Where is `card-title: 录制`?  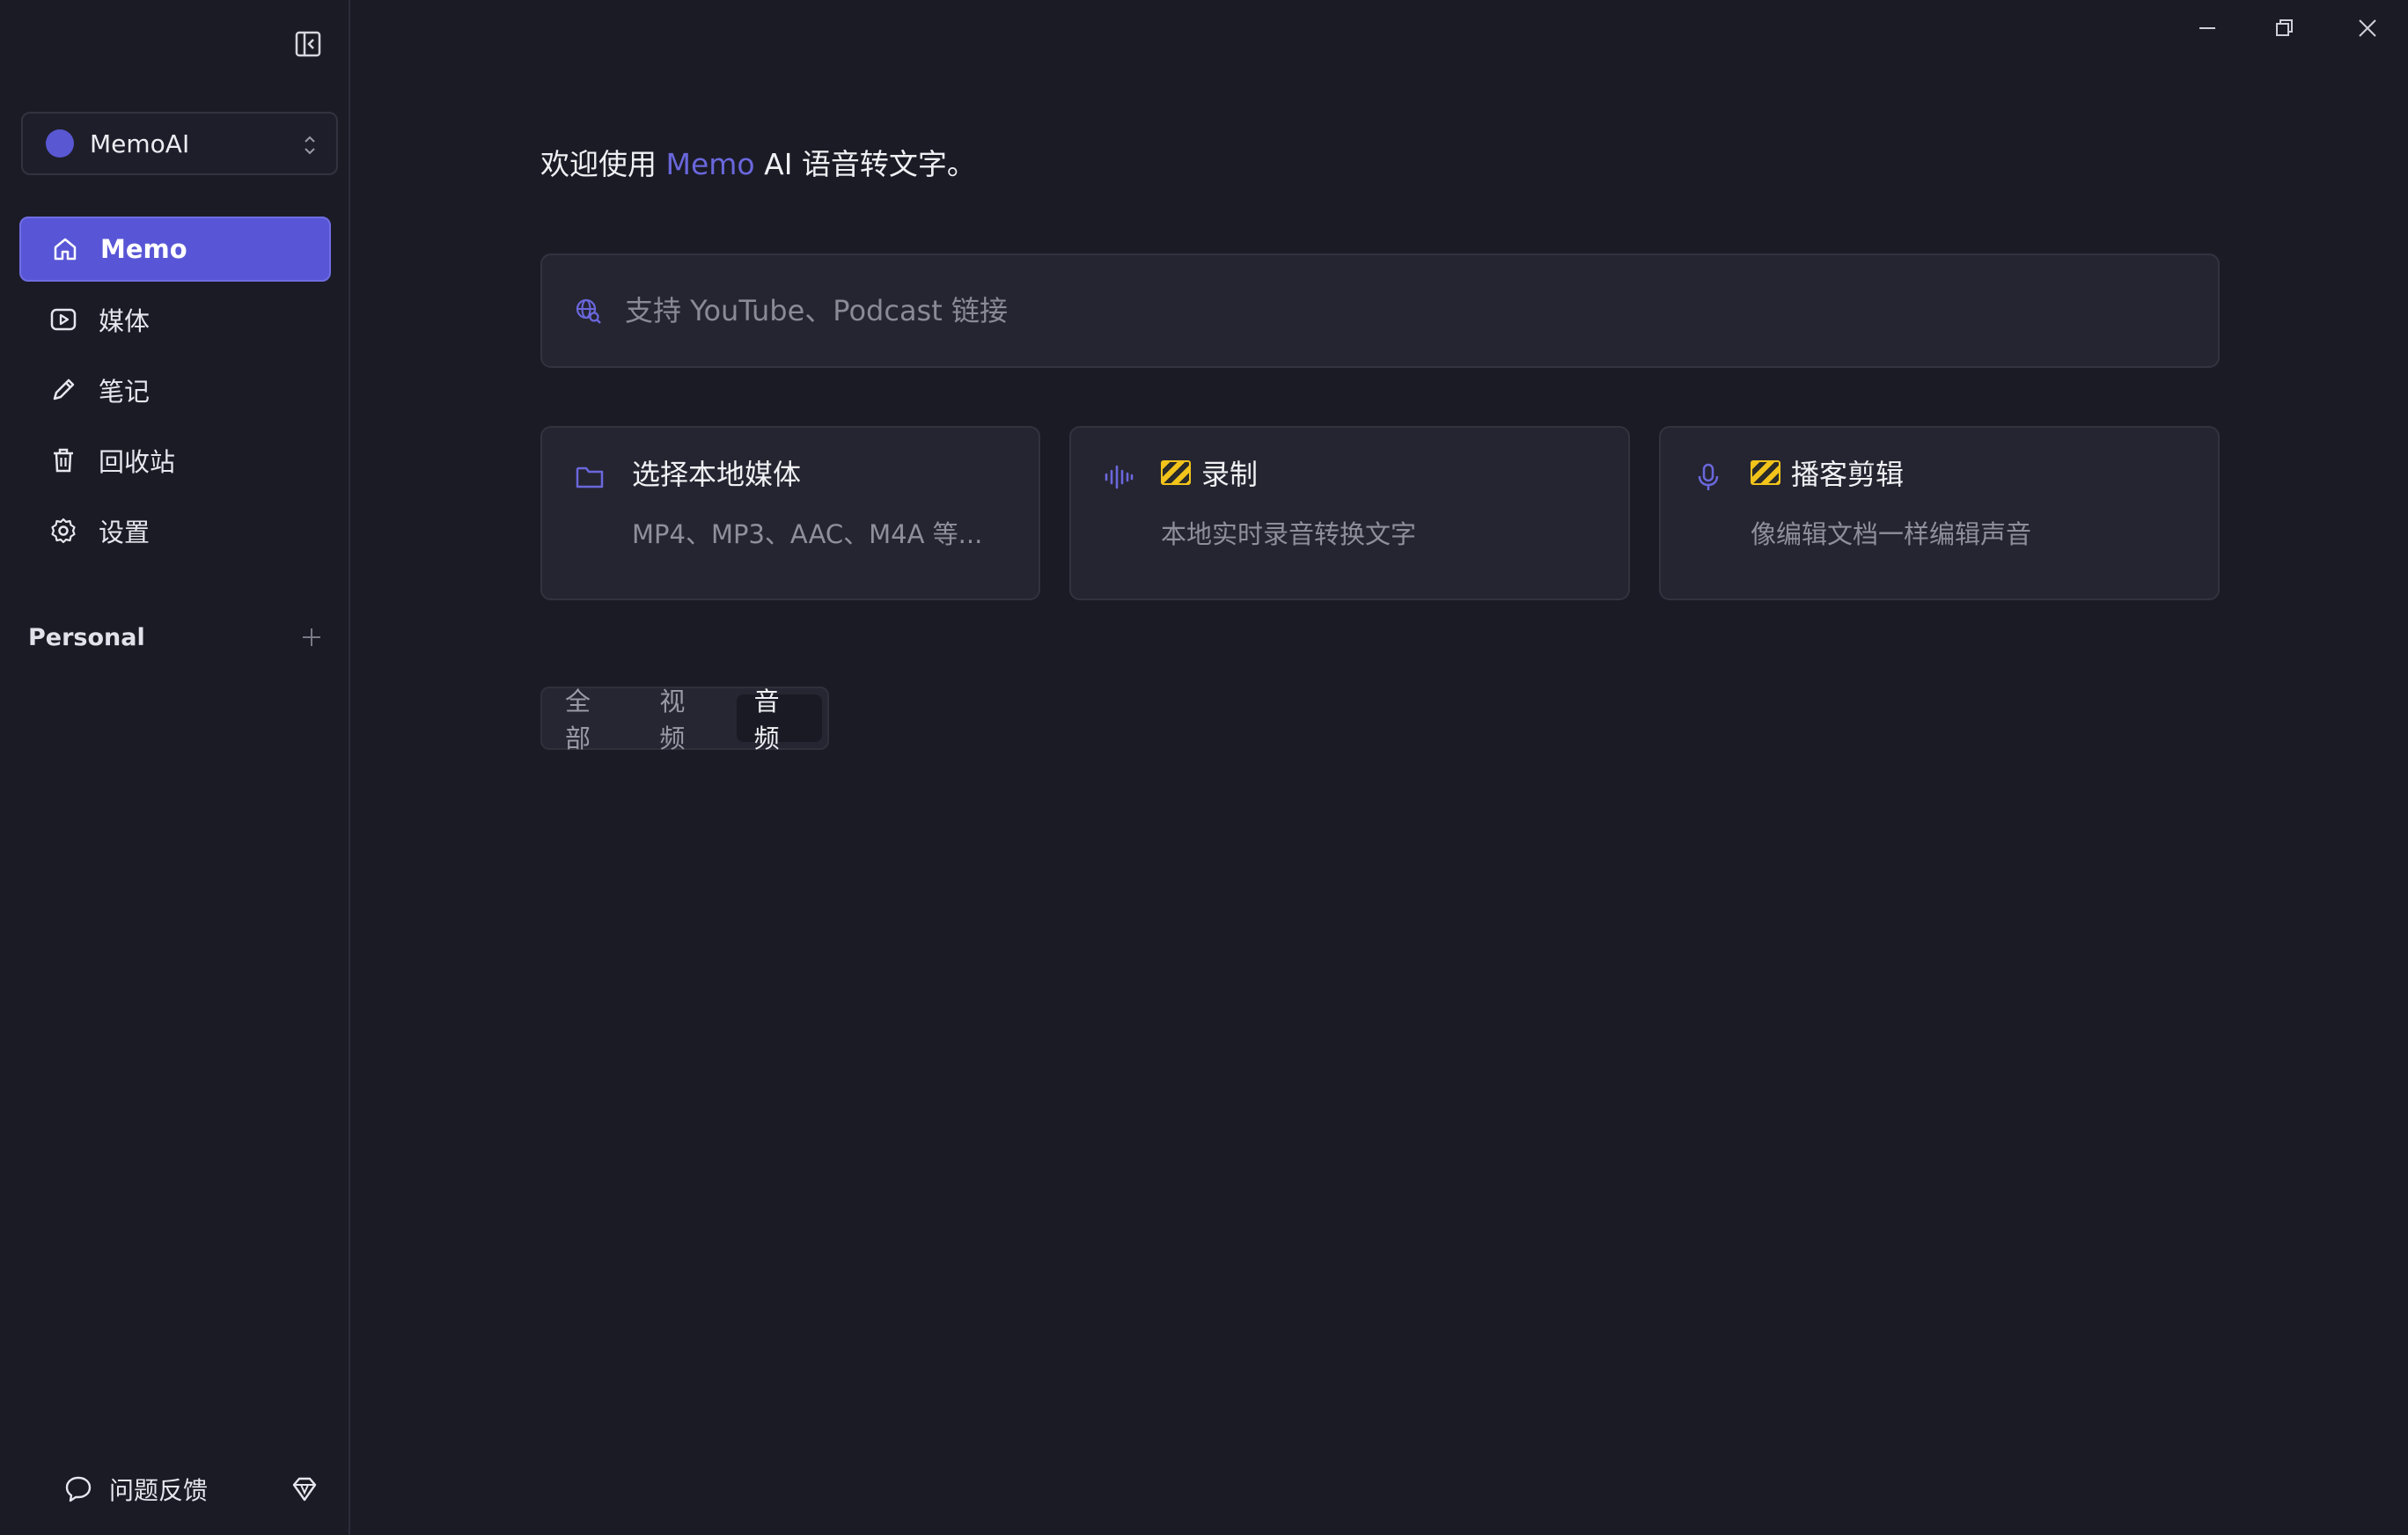 card-title: 录制 is located at coordinates (1209, 472).